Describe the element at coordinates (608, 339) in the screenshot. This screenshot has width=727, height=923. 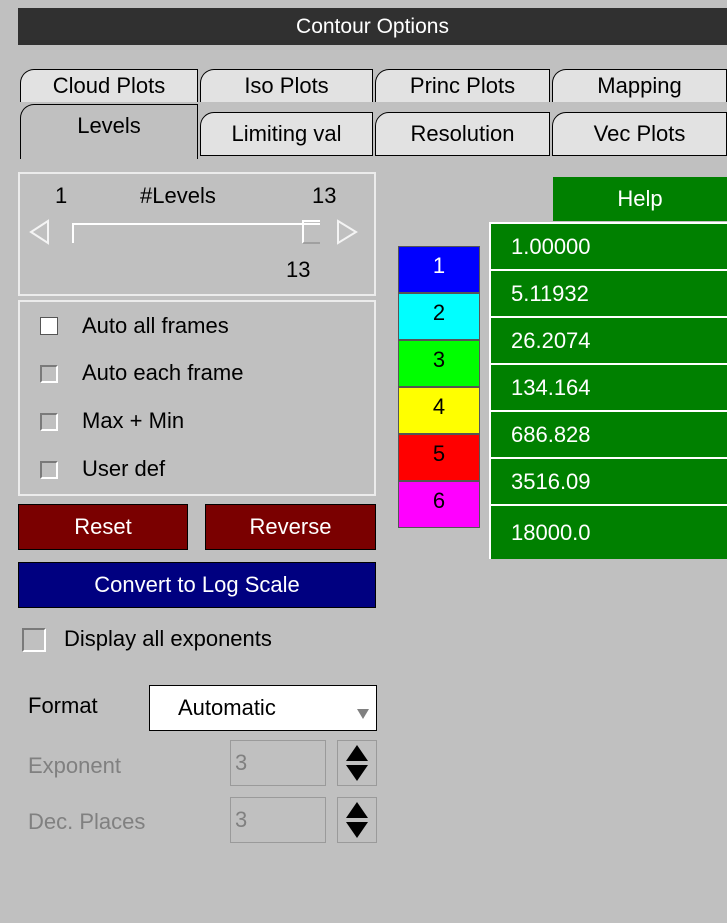
I see `level-value-3: 26.2074` at that location.